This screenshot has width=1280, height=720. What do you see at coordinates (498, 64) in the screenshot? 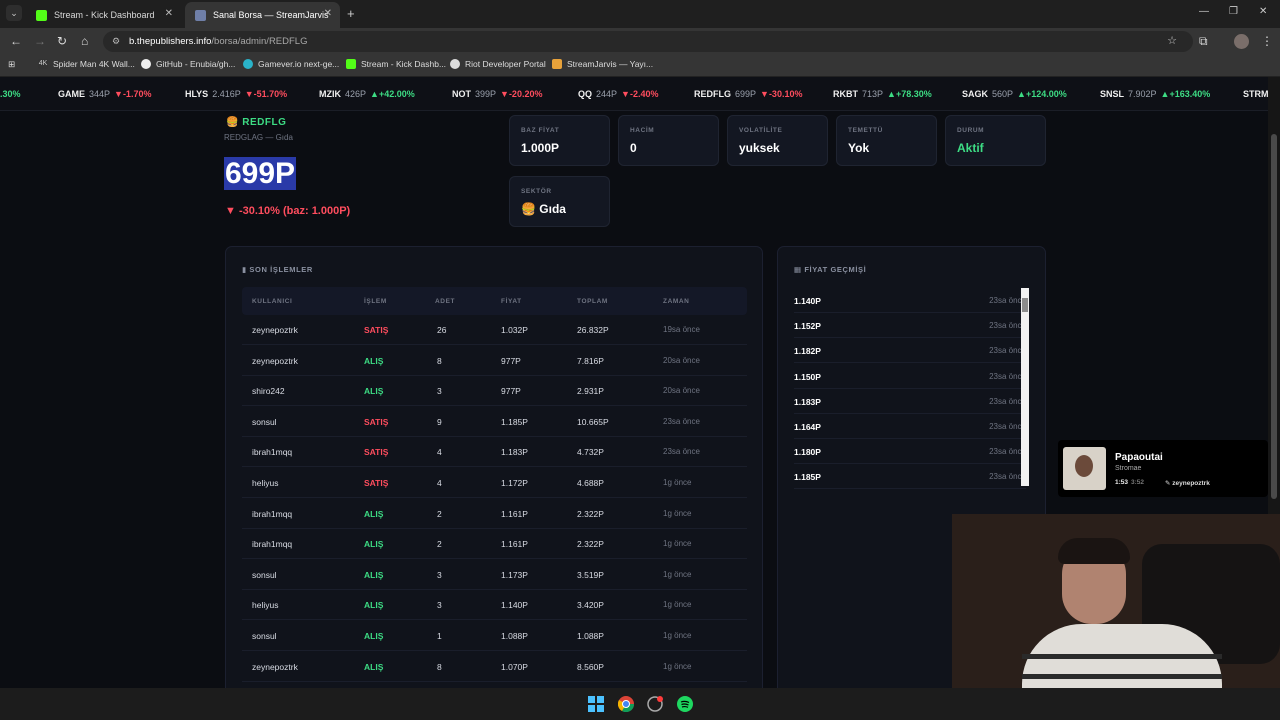
I see `bookmark-riot: Riot Developer Portal` at bounding box center [498, 64].